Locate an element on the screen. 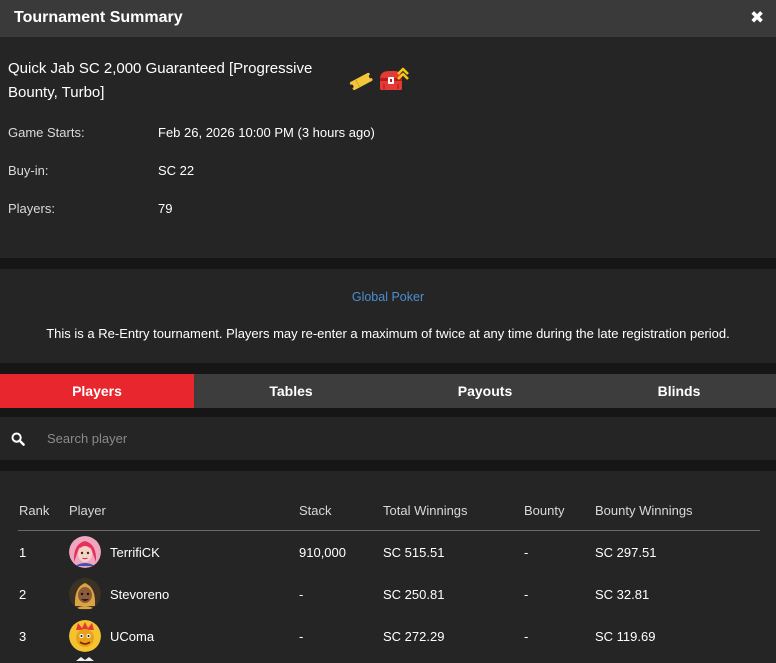 This screenshot has width=776, height=663. tab-blinds: Blinds is located at coordinates (679, 391).